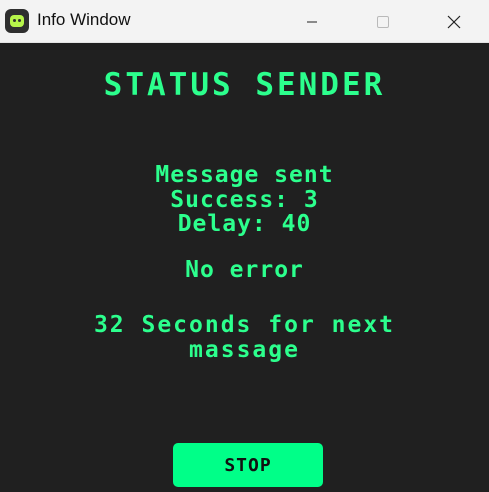 The height and width of the screenshot is (492, 489). I want to click on success-count: Success: 3, so click(244, 200).